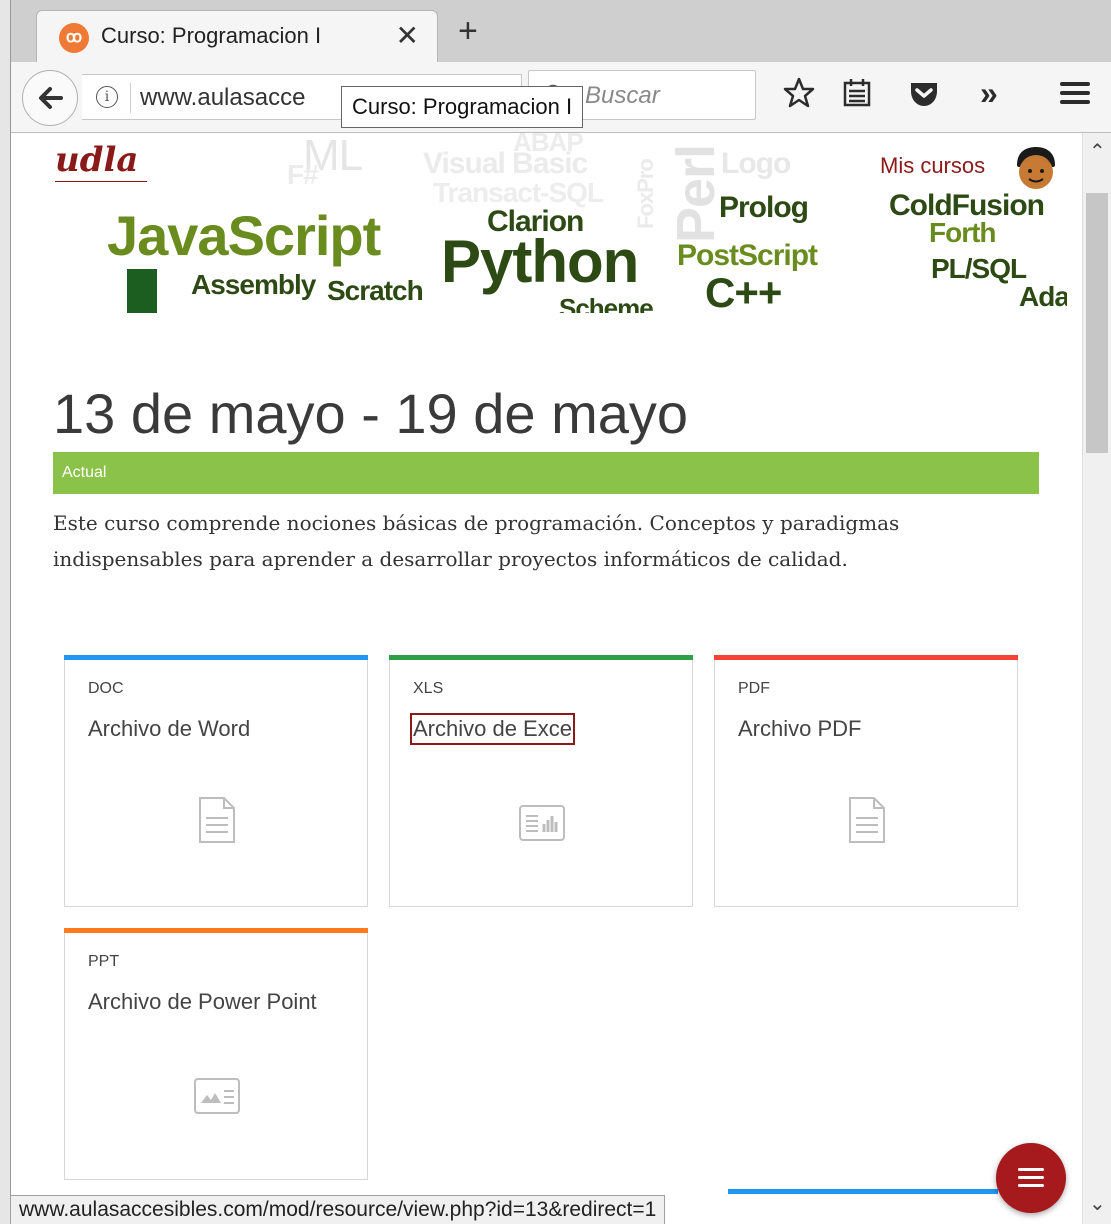 Image resolution: width=1111 pixels, height=1224 pixels. I want to click on presentation-icon, so click(217, 1096).